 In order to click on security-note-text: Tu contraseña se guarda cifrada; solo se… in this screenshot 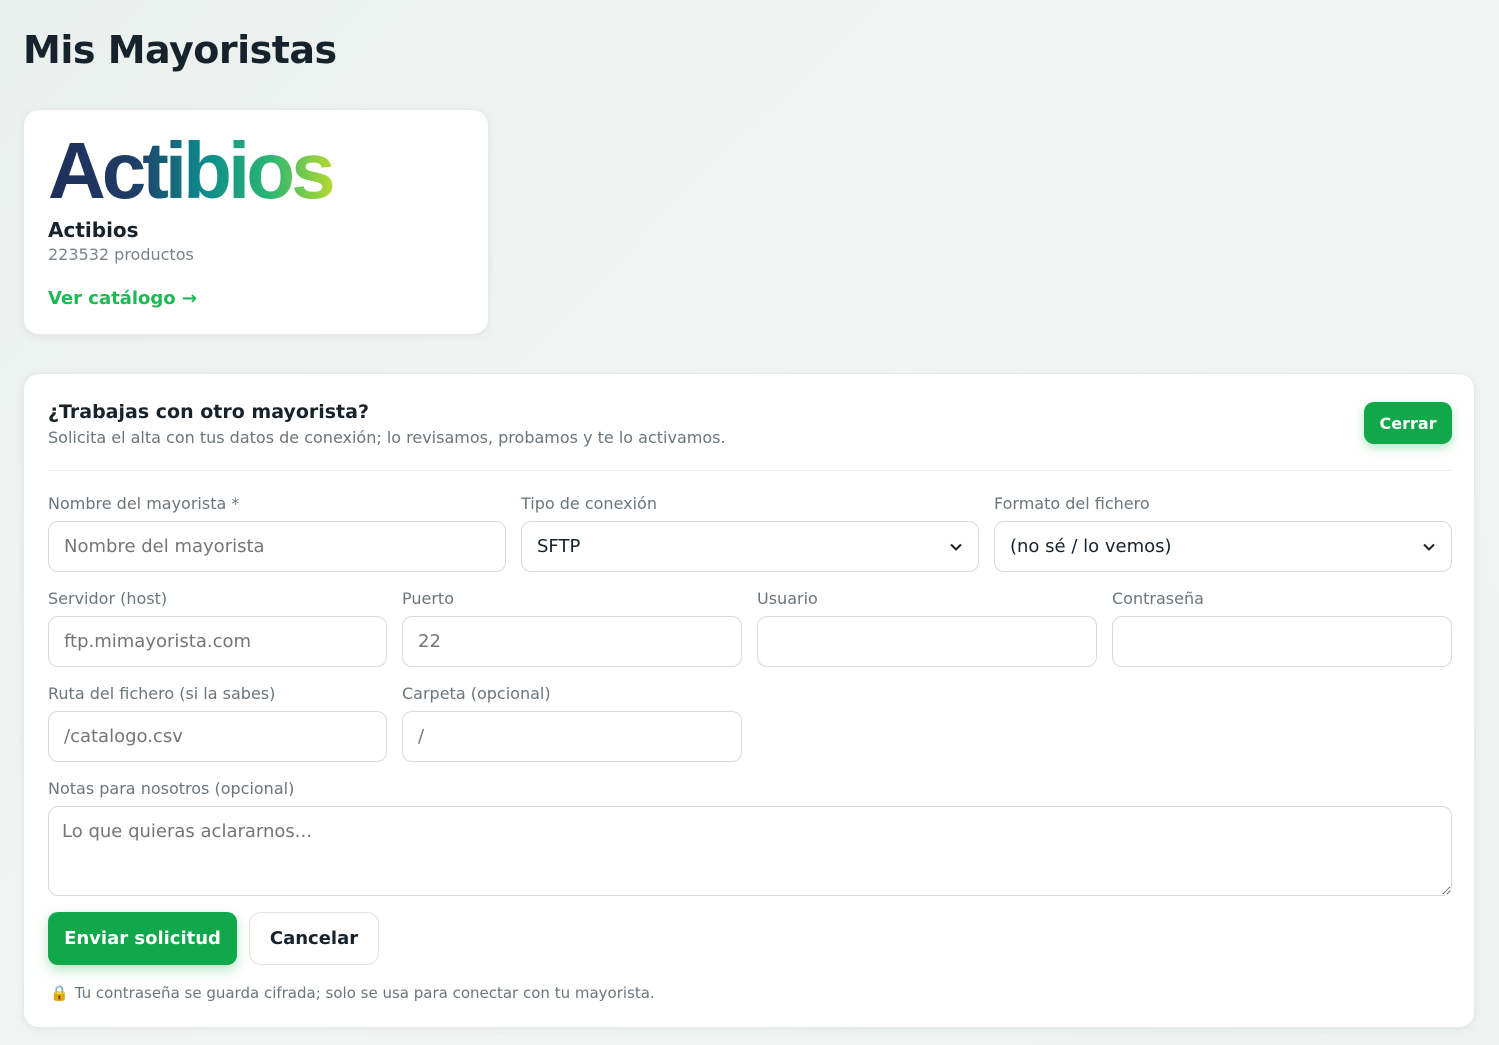, I will do `click(364, 993)`.